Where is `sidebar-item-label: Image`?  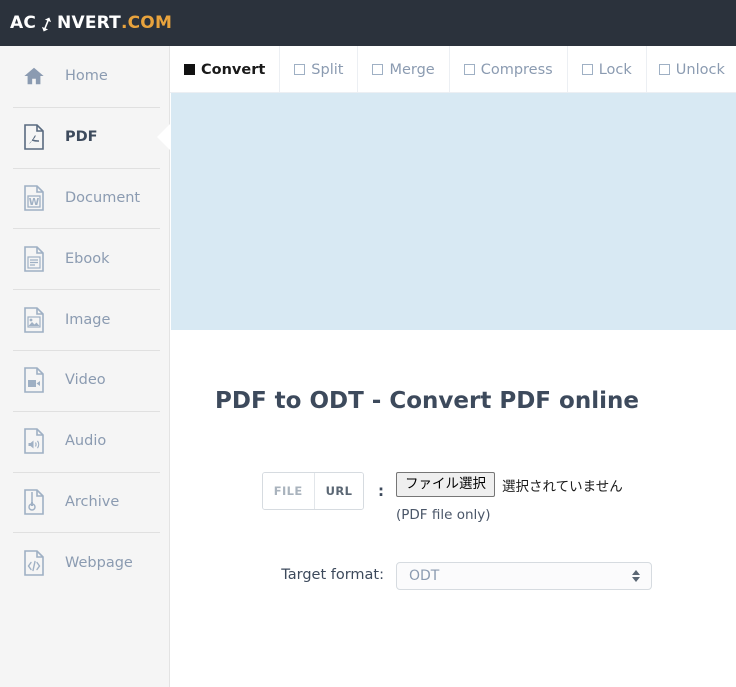
sidebar-item-label: Image is located at coordinates (88, 319).